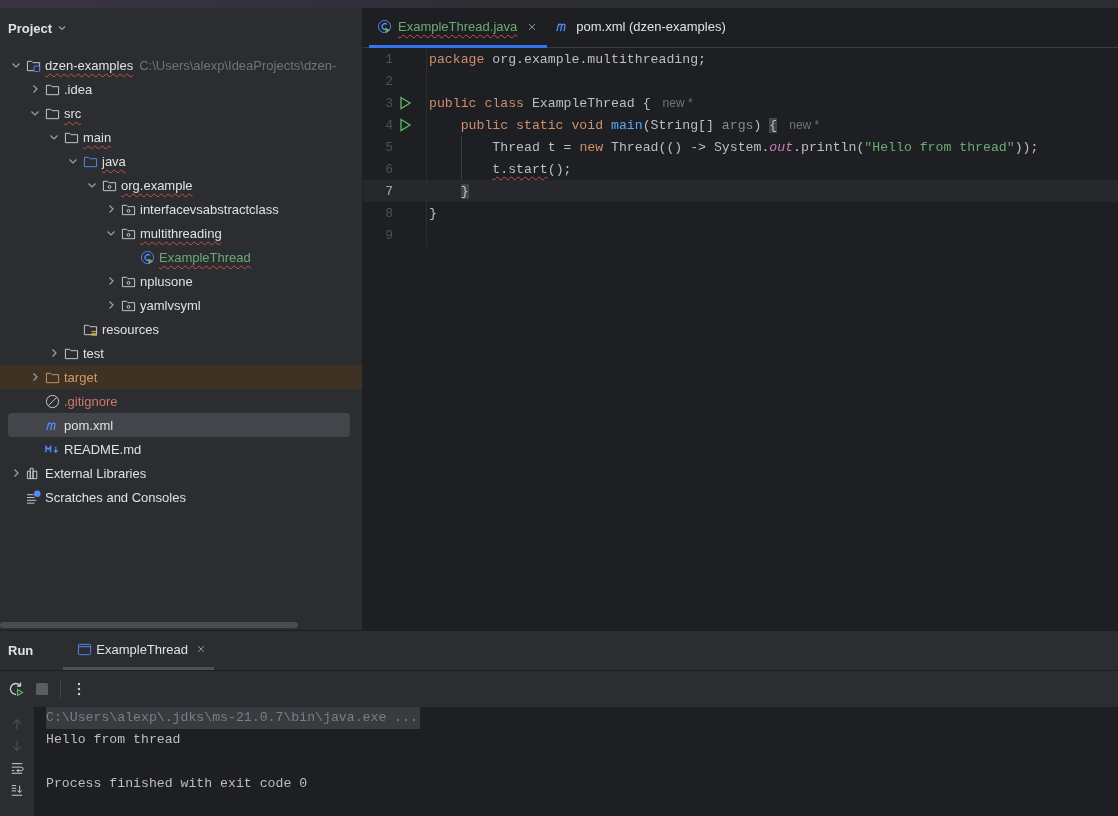 This screenshot has height=816, width=1118. Describe the element at coordinates (179, 65) in the screenshot. I see `tree-item: dzen-examples C:\Users\alexp\IdeaProjects\dzen-` at that location.